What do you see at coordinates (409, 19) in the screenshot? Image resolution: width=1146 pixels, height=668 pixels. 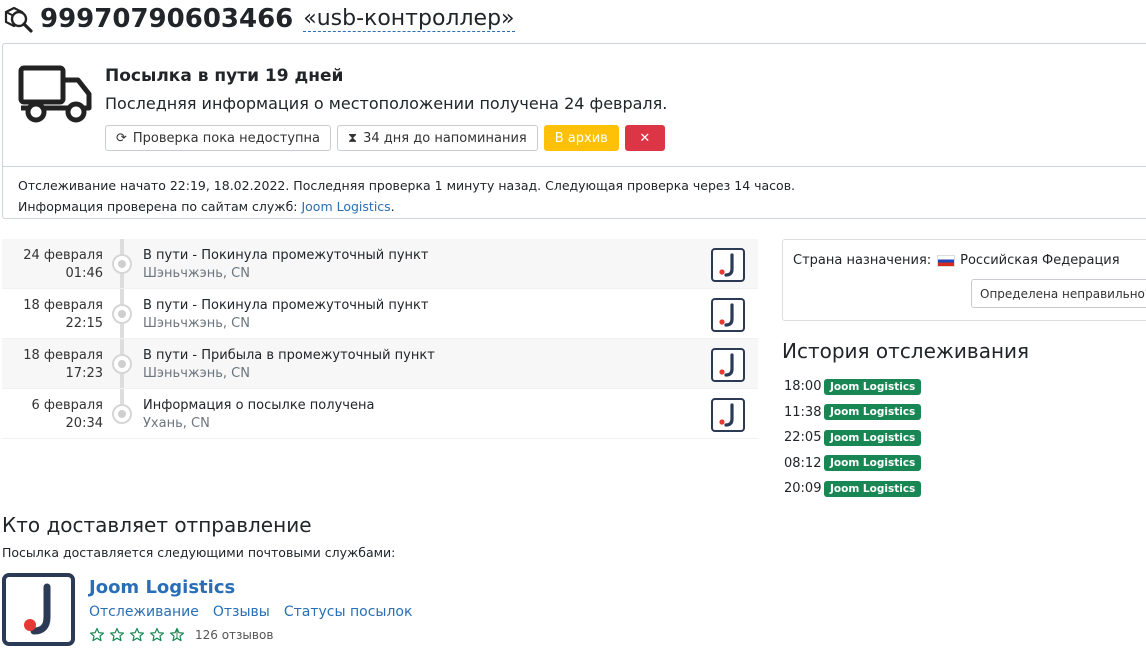 I see `parcel-name: «usb-контроллер»` at bounding box center [409, 19].